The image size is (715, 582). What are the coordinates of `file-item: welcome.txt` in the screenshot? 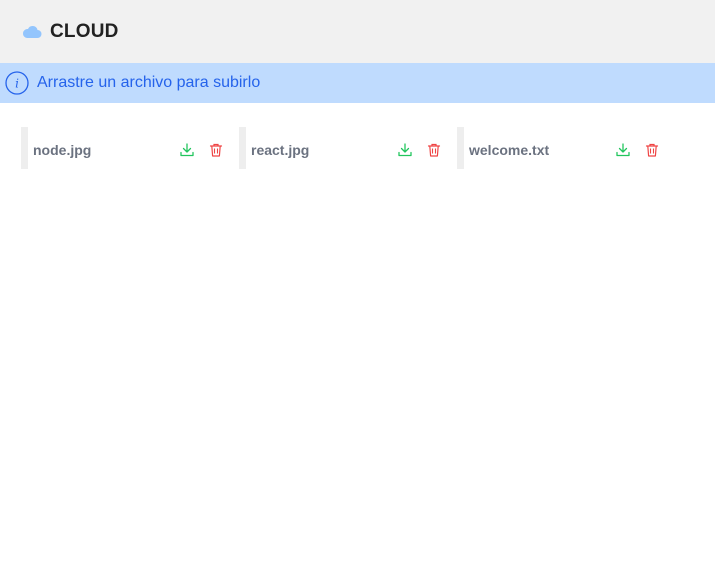 It's located at (562, 148).